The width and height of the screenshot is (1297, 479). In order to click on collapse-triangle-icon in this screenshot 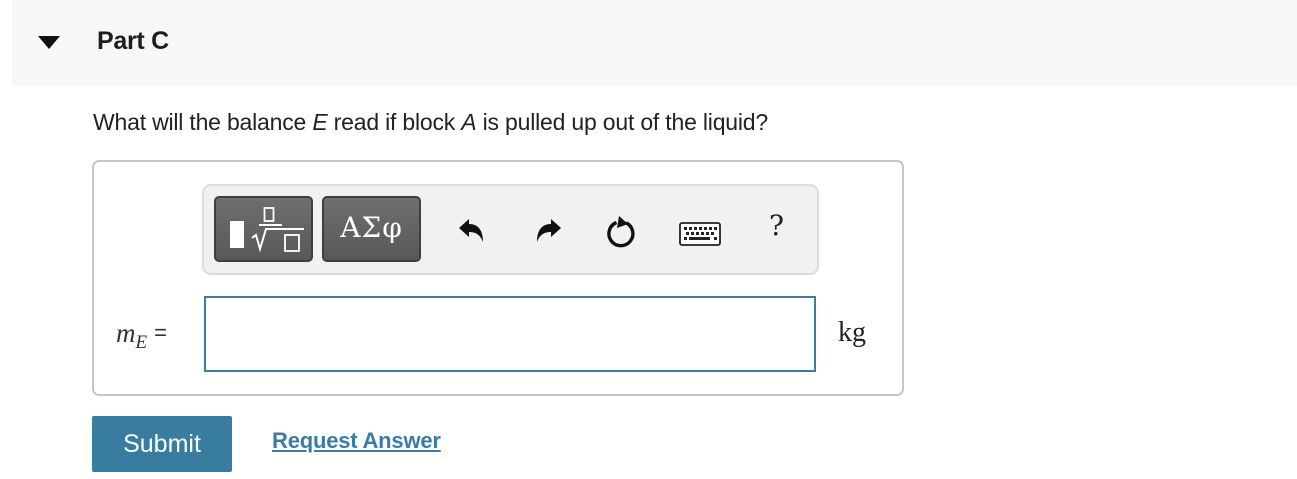, I will do `click(49, 42)`.